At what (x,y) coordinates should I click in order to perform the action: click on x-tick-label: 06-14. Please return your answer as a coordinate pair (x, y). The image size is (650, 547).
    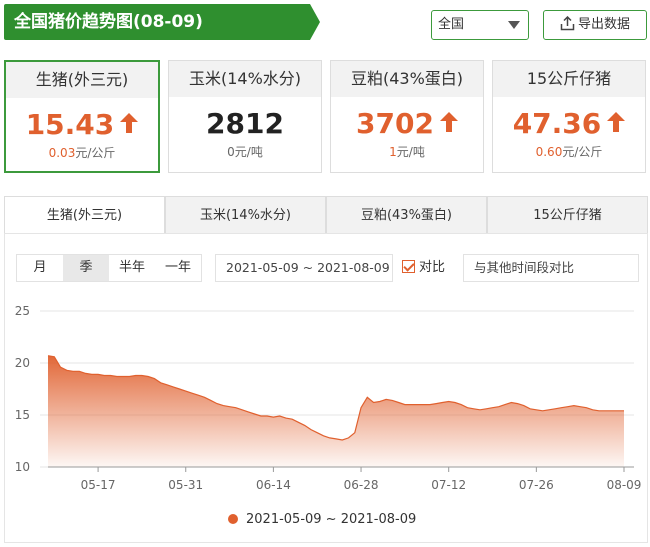
    Looking at the image, I should click on (273, 485).